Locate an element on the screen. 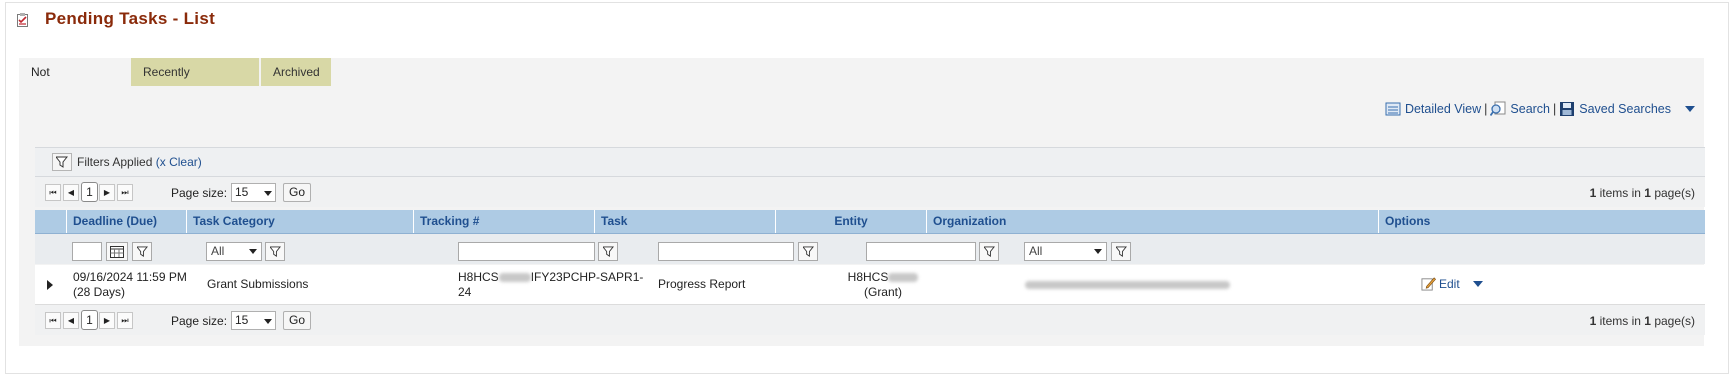 The image size is (1735, 376). deadline-filter-button is located at coordinates (142, 251).